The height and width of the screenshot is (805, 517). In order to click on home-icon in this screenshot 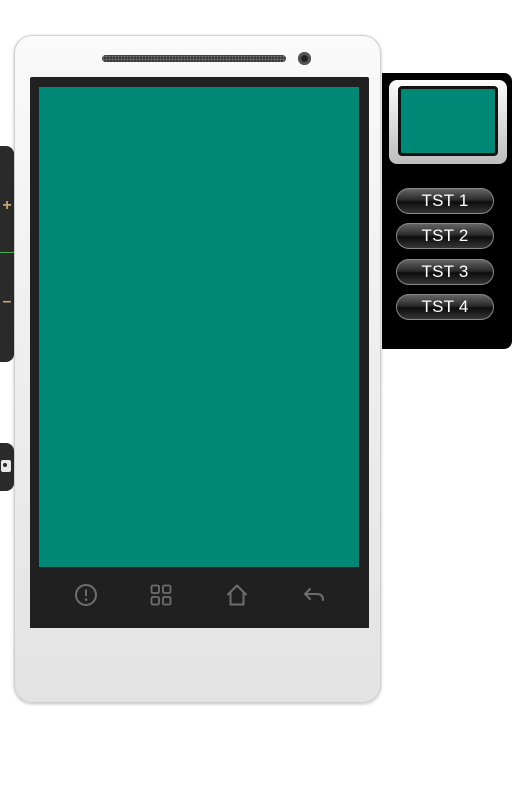, I will do `click(237, 595)`.